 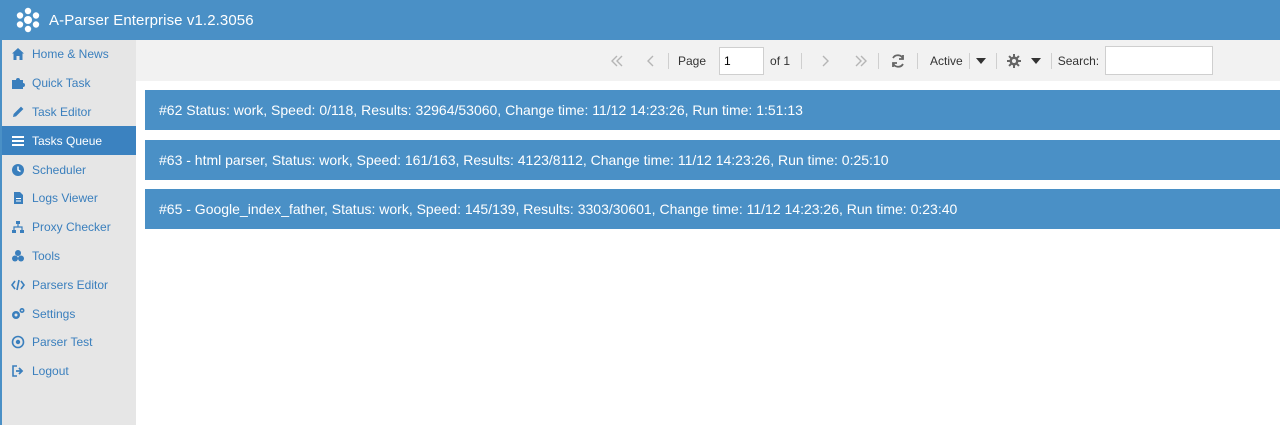 What do you see at coordinates (861, 61) in the screenshot?
I see `last-page-icon` at bounding box center [861, 61].